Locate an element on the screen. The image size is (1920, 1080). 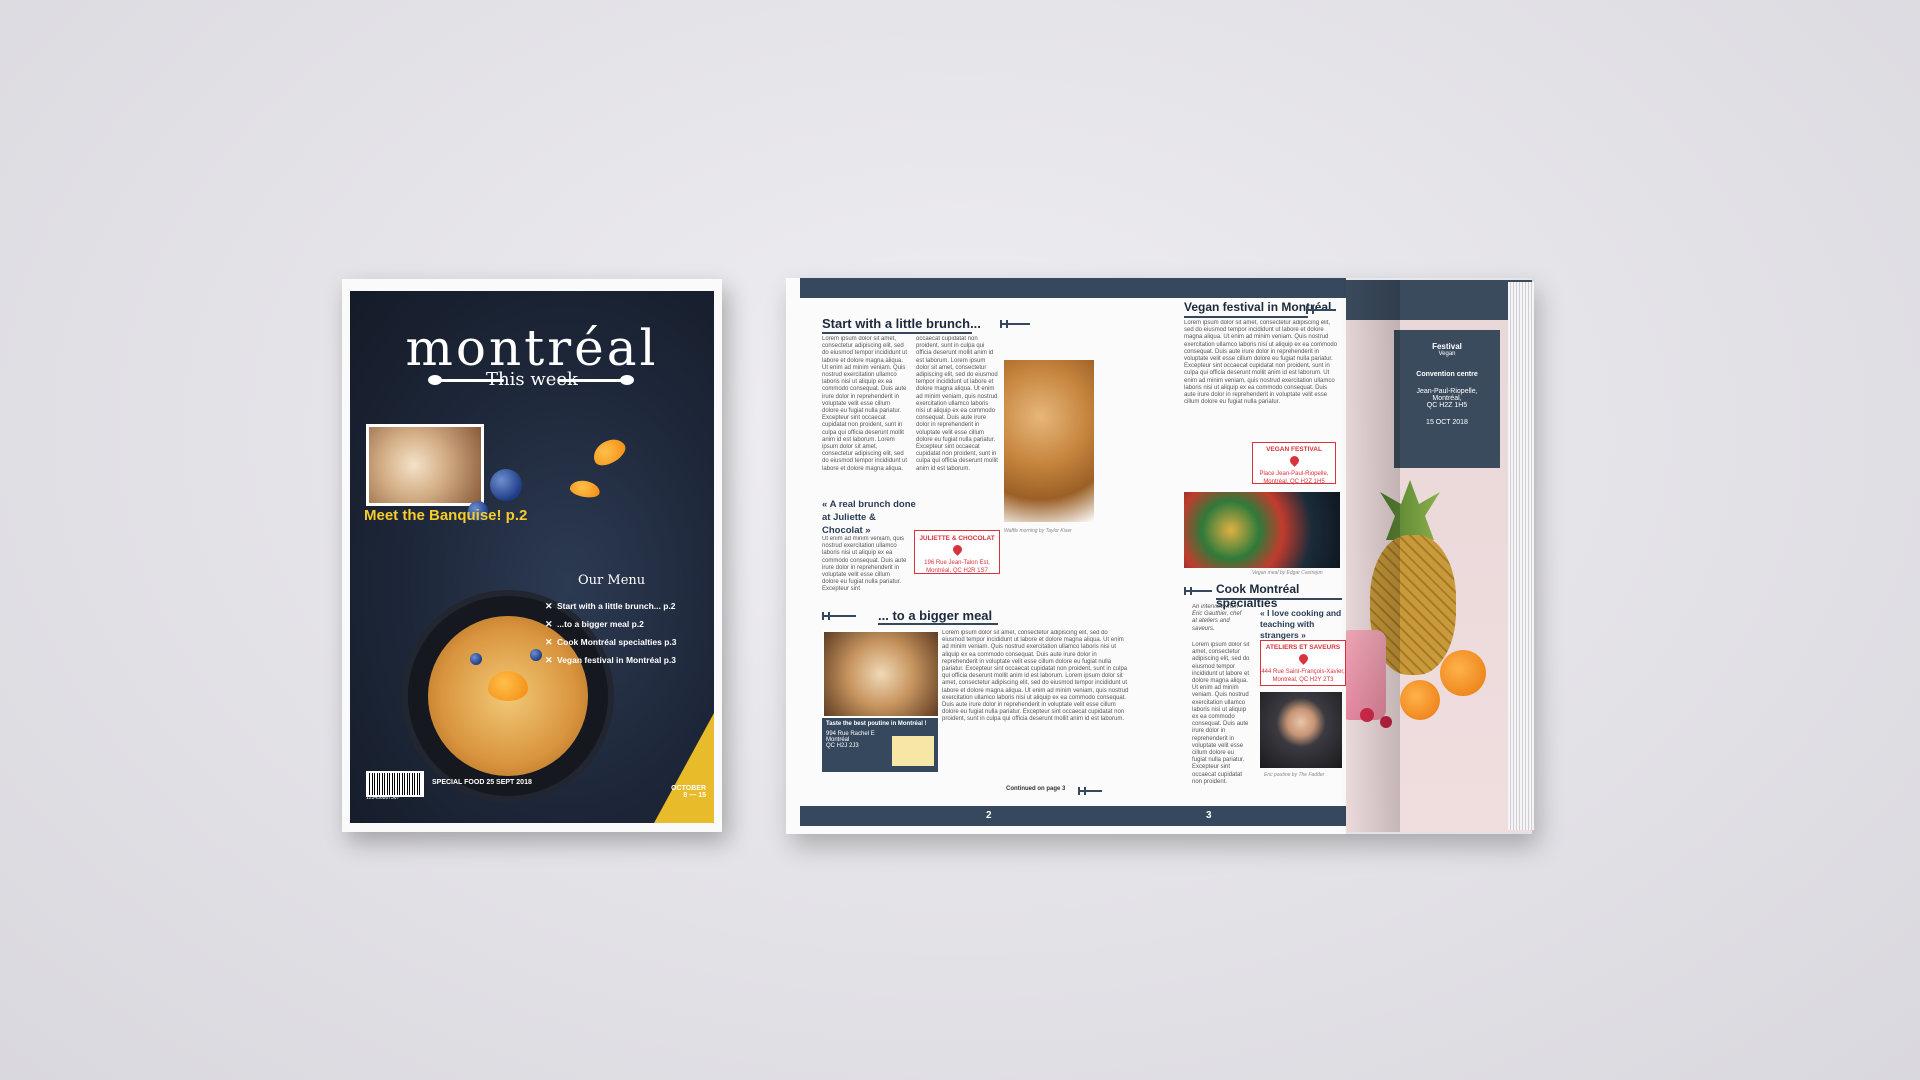
waffles-caption: Waffle morning by Taylor Kiser is located at coordinates (1038, 531).